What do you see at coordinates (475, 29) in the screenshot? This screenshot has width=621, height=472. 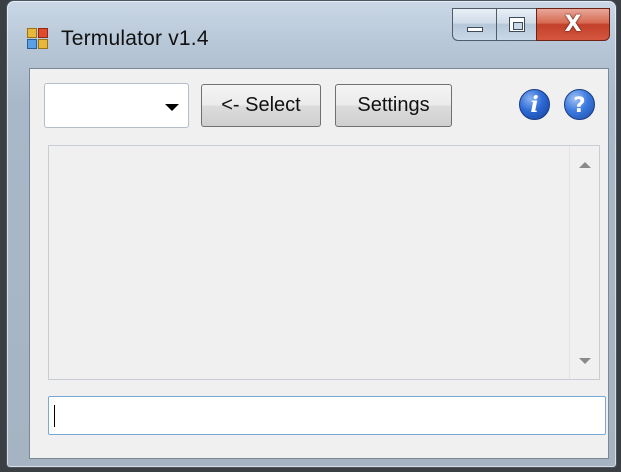 I see `minimize-icon` at bounding box center [475, 29].